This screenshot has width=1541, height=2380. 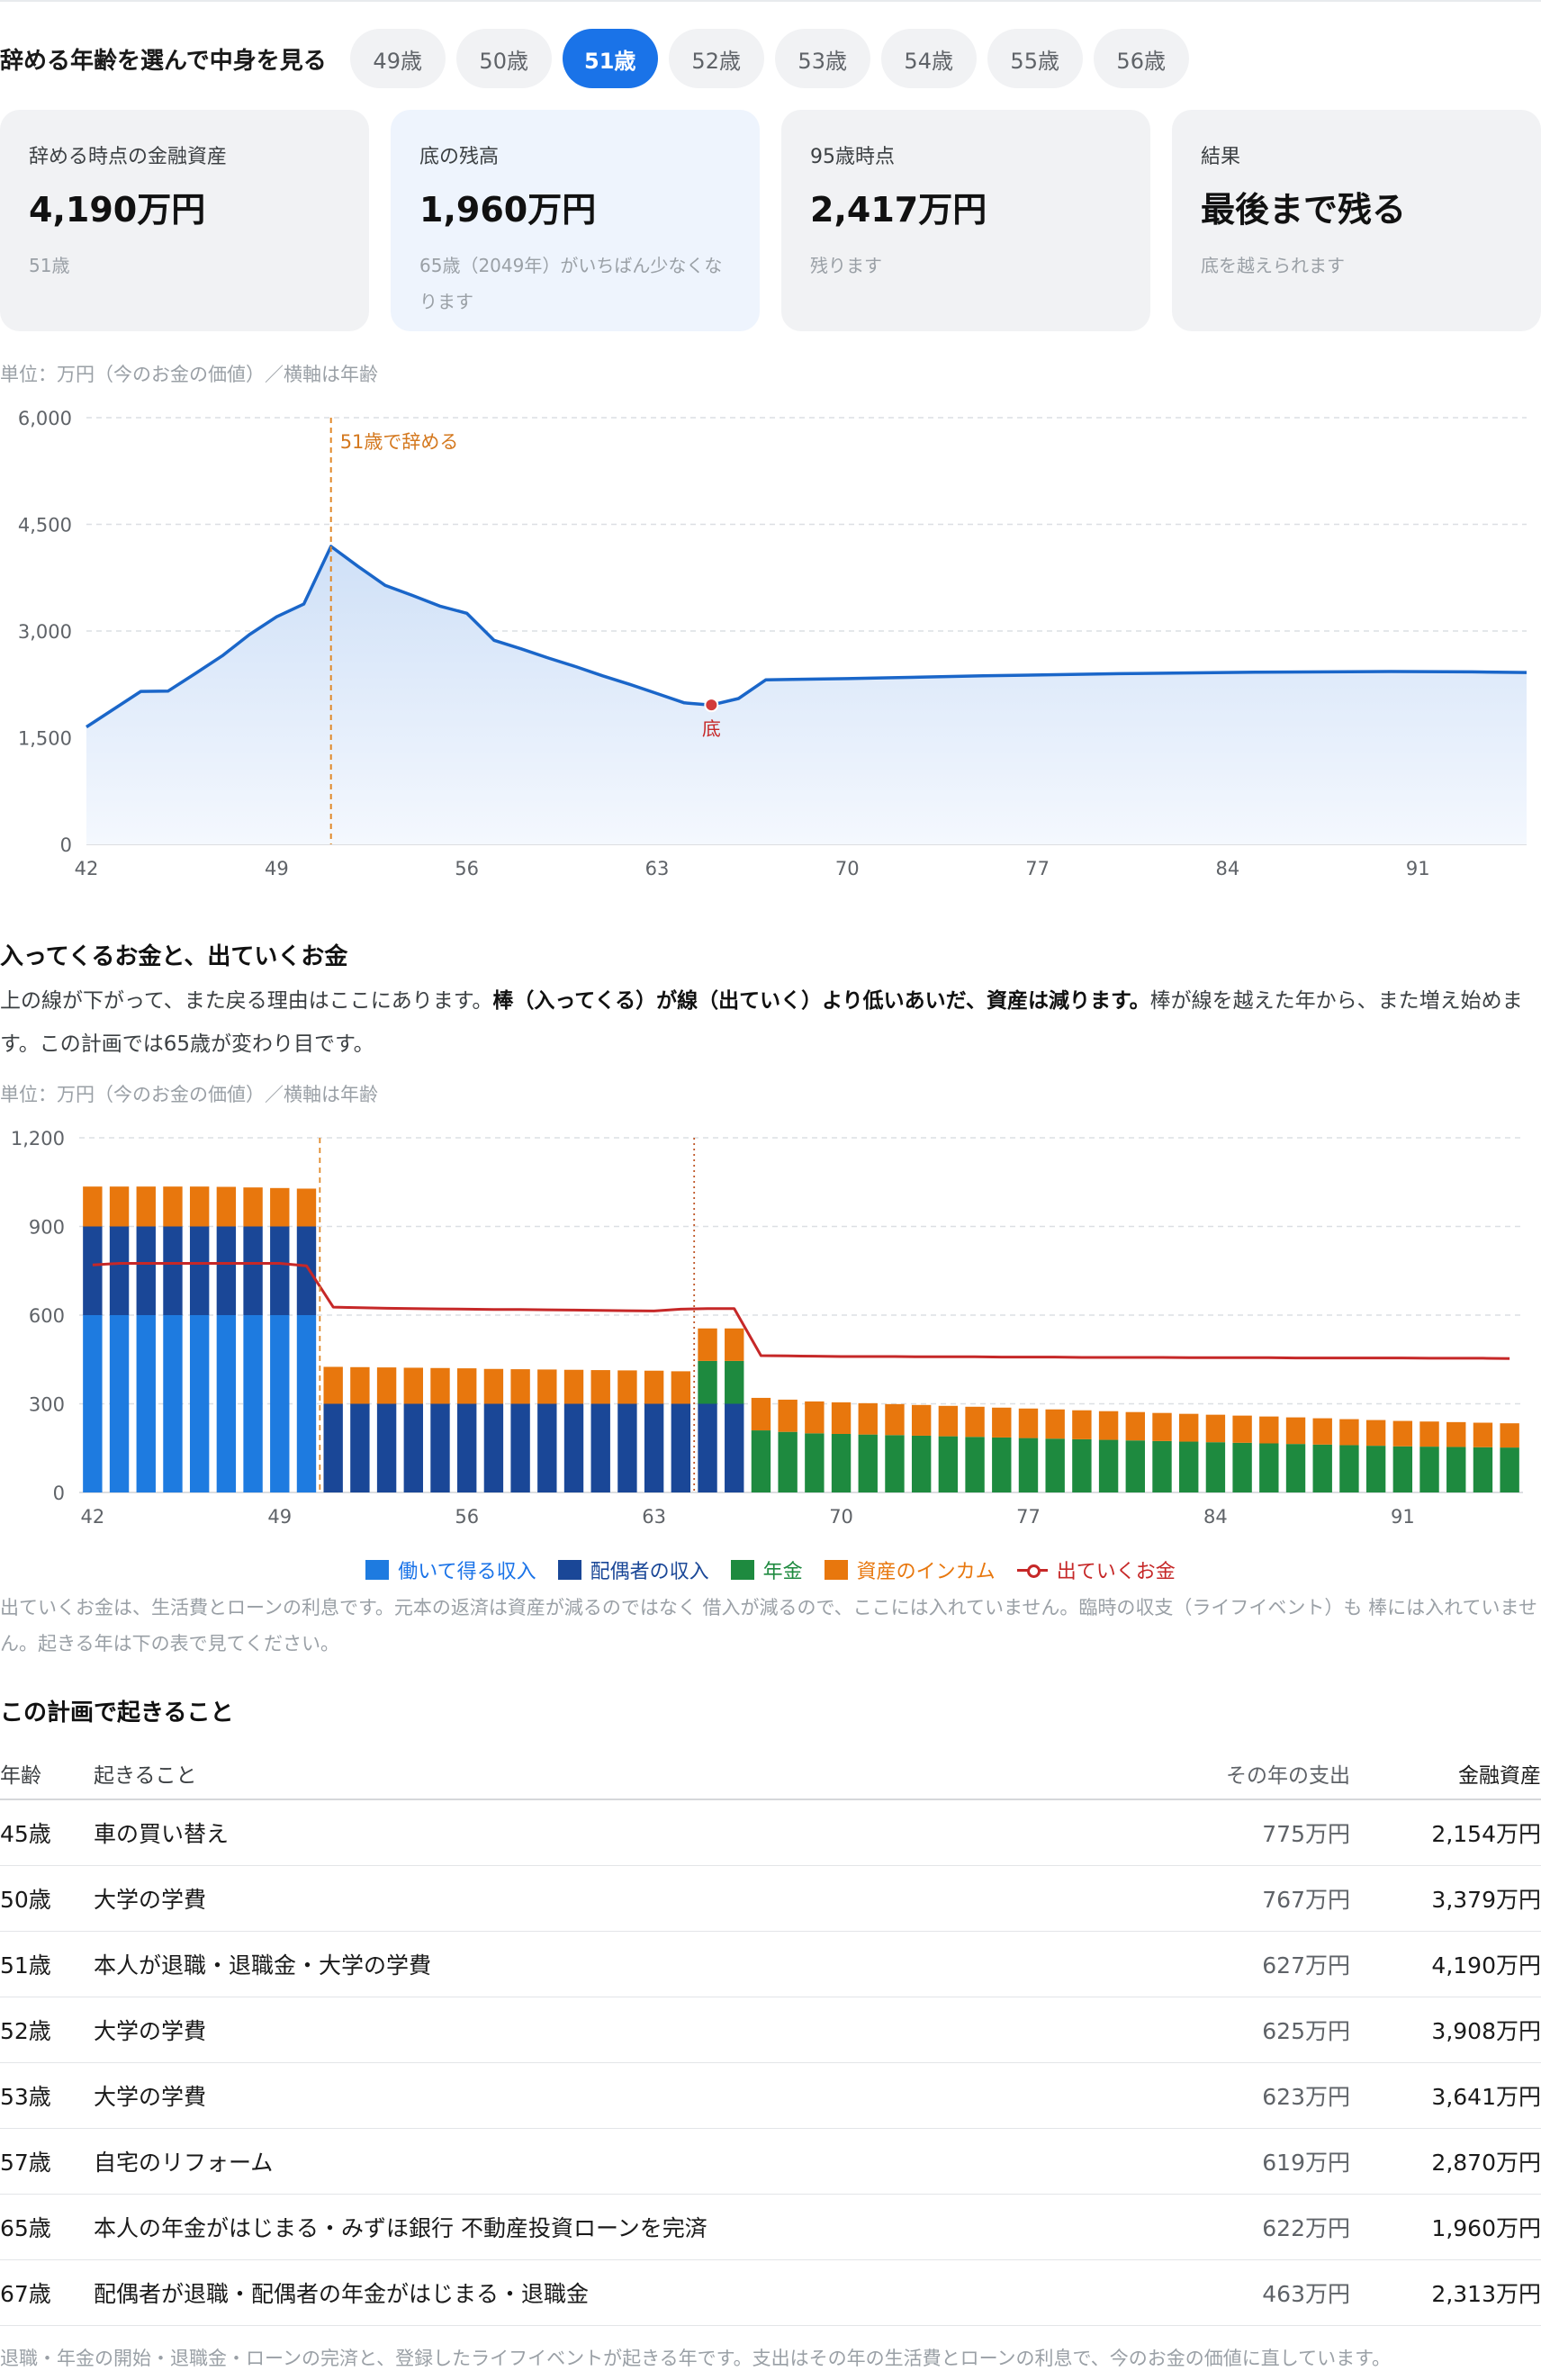 What do you see at coordinates (1141, 58) in the screenshot?
I see `age-option-56: 56歳` at bounding box center [1141, 58].